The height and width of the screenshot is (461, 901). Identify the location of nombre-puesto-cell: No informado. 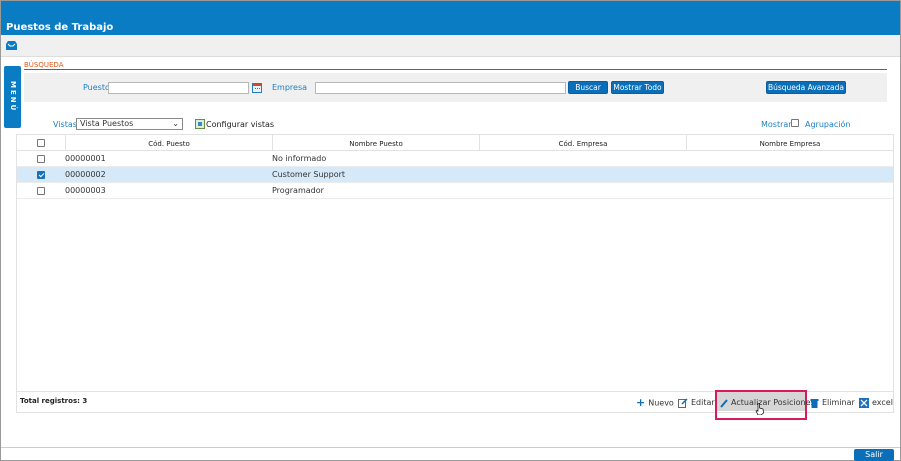
(299, 158).